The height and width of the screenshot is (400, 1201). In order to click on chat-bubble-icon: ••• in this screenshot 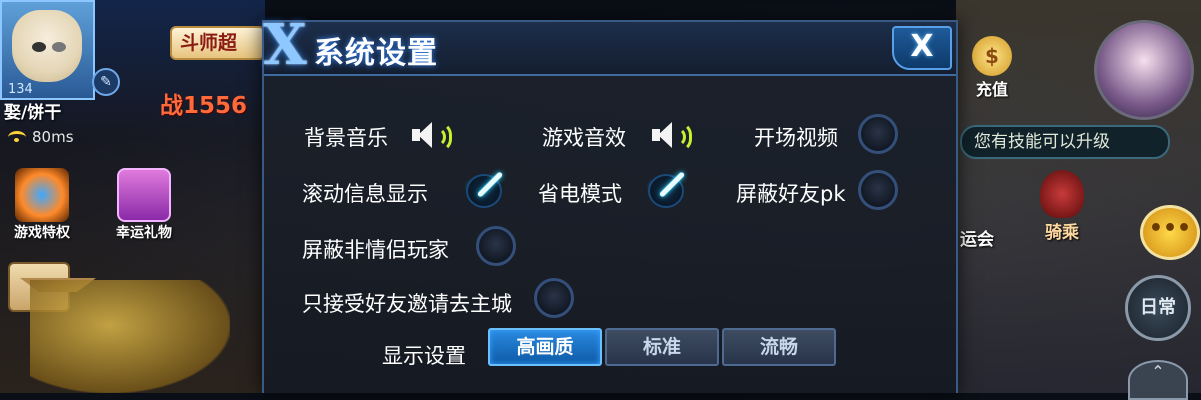, I will do `click(1170, 232)`.